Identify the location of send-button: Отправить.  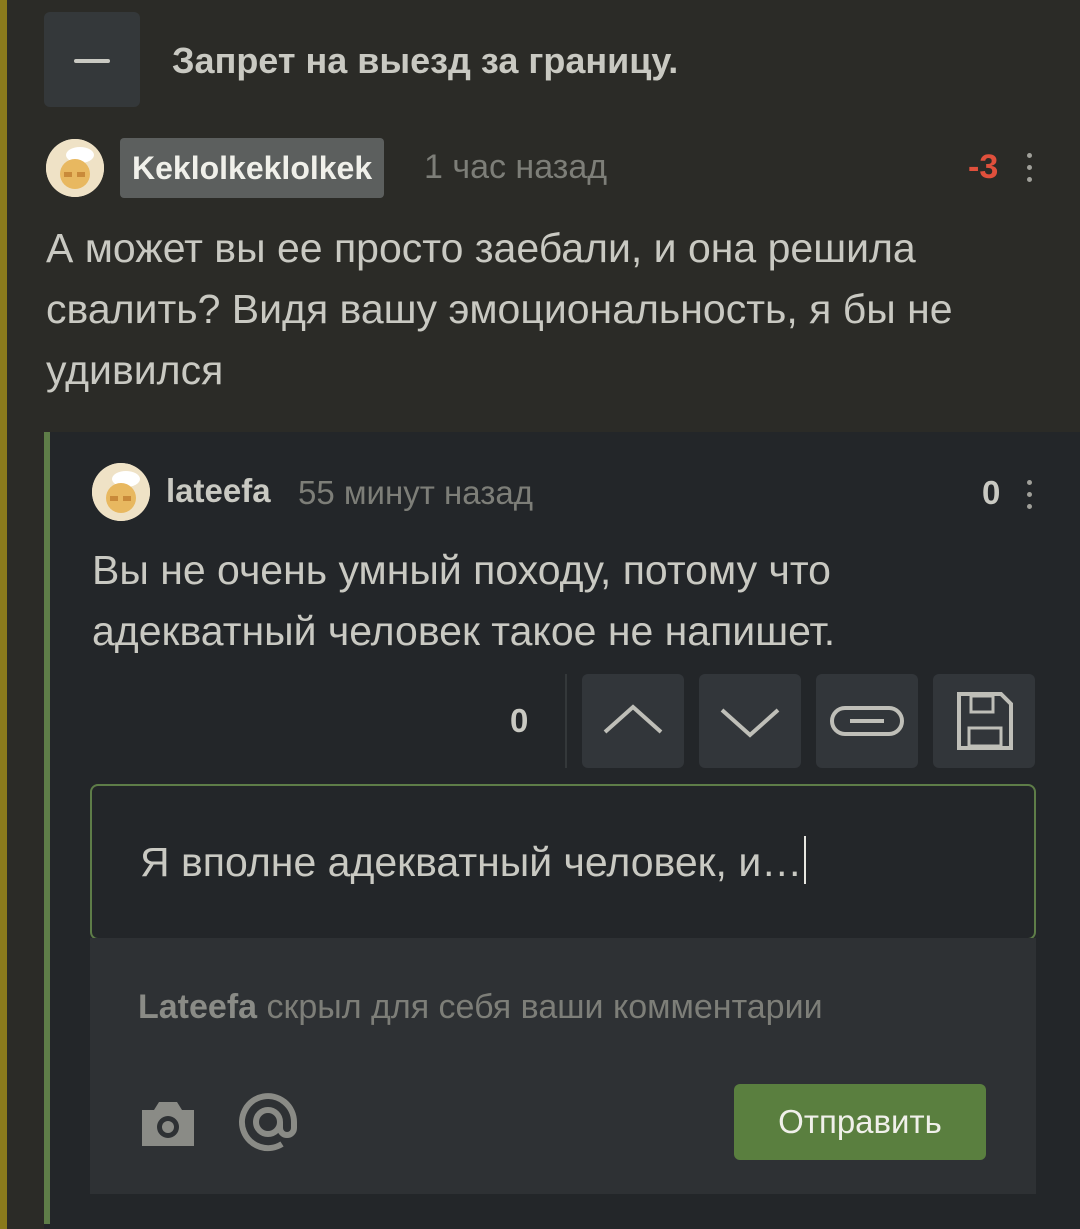
(860, 1122).